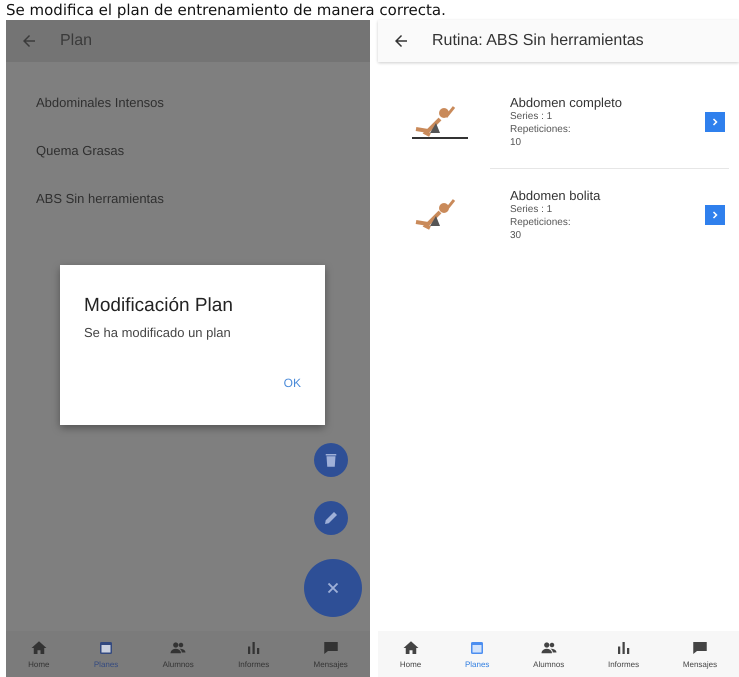 The width and height of the screenshot is (739, 677). What do you see at coordinates (76, 41) in the screenshot?
I see `screen-title: Plan` at bounding box center [76, 41].